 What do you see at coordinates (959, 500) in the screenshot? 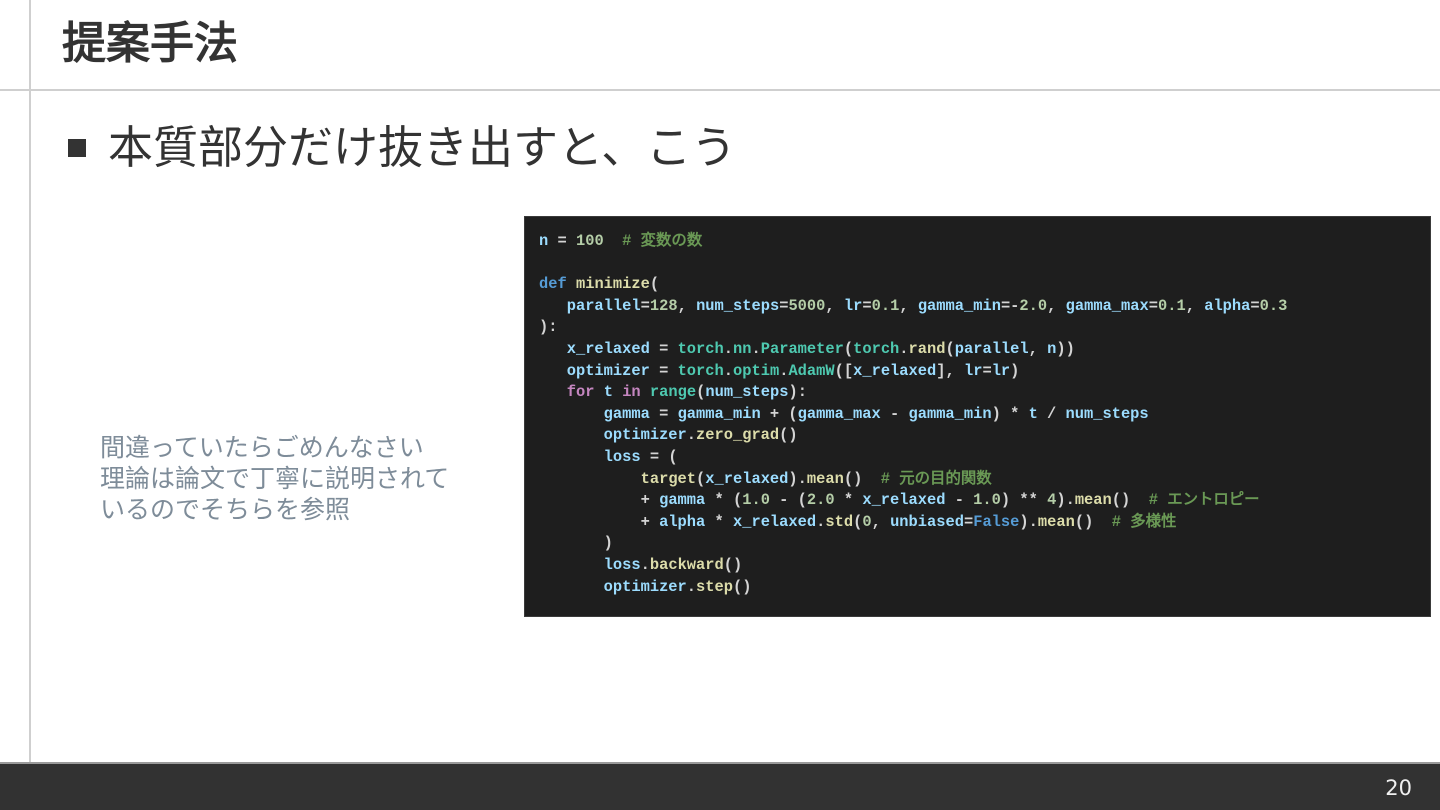
I see `code-token: -` at bounding box center [959, 500].